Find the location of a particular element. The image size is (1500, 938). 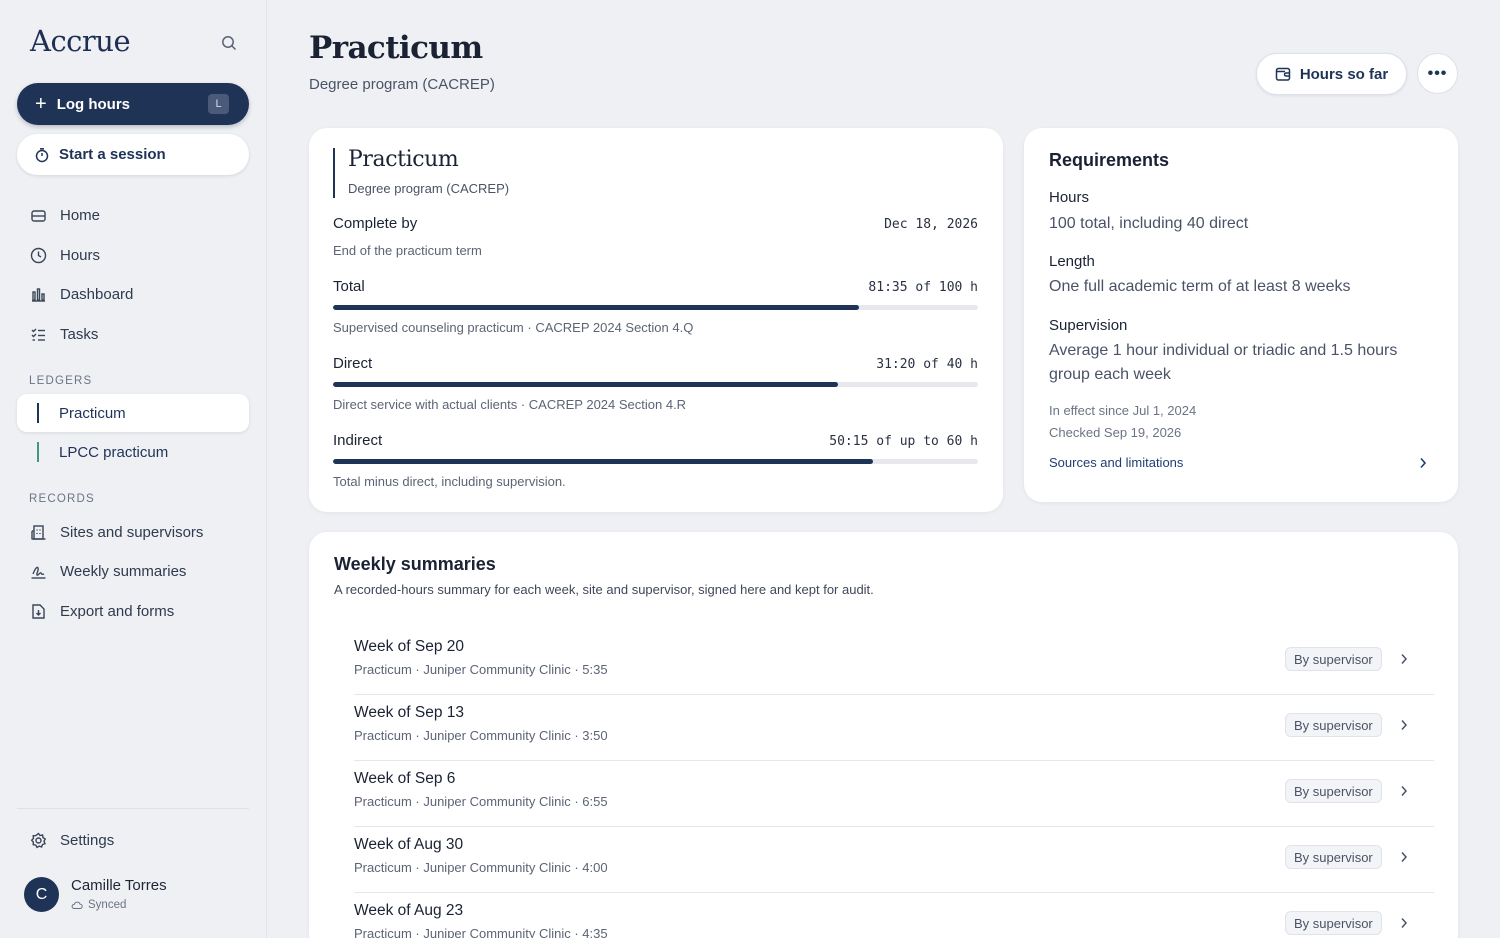

nav-item-settings: Settings is located at coordinates (133, 840).